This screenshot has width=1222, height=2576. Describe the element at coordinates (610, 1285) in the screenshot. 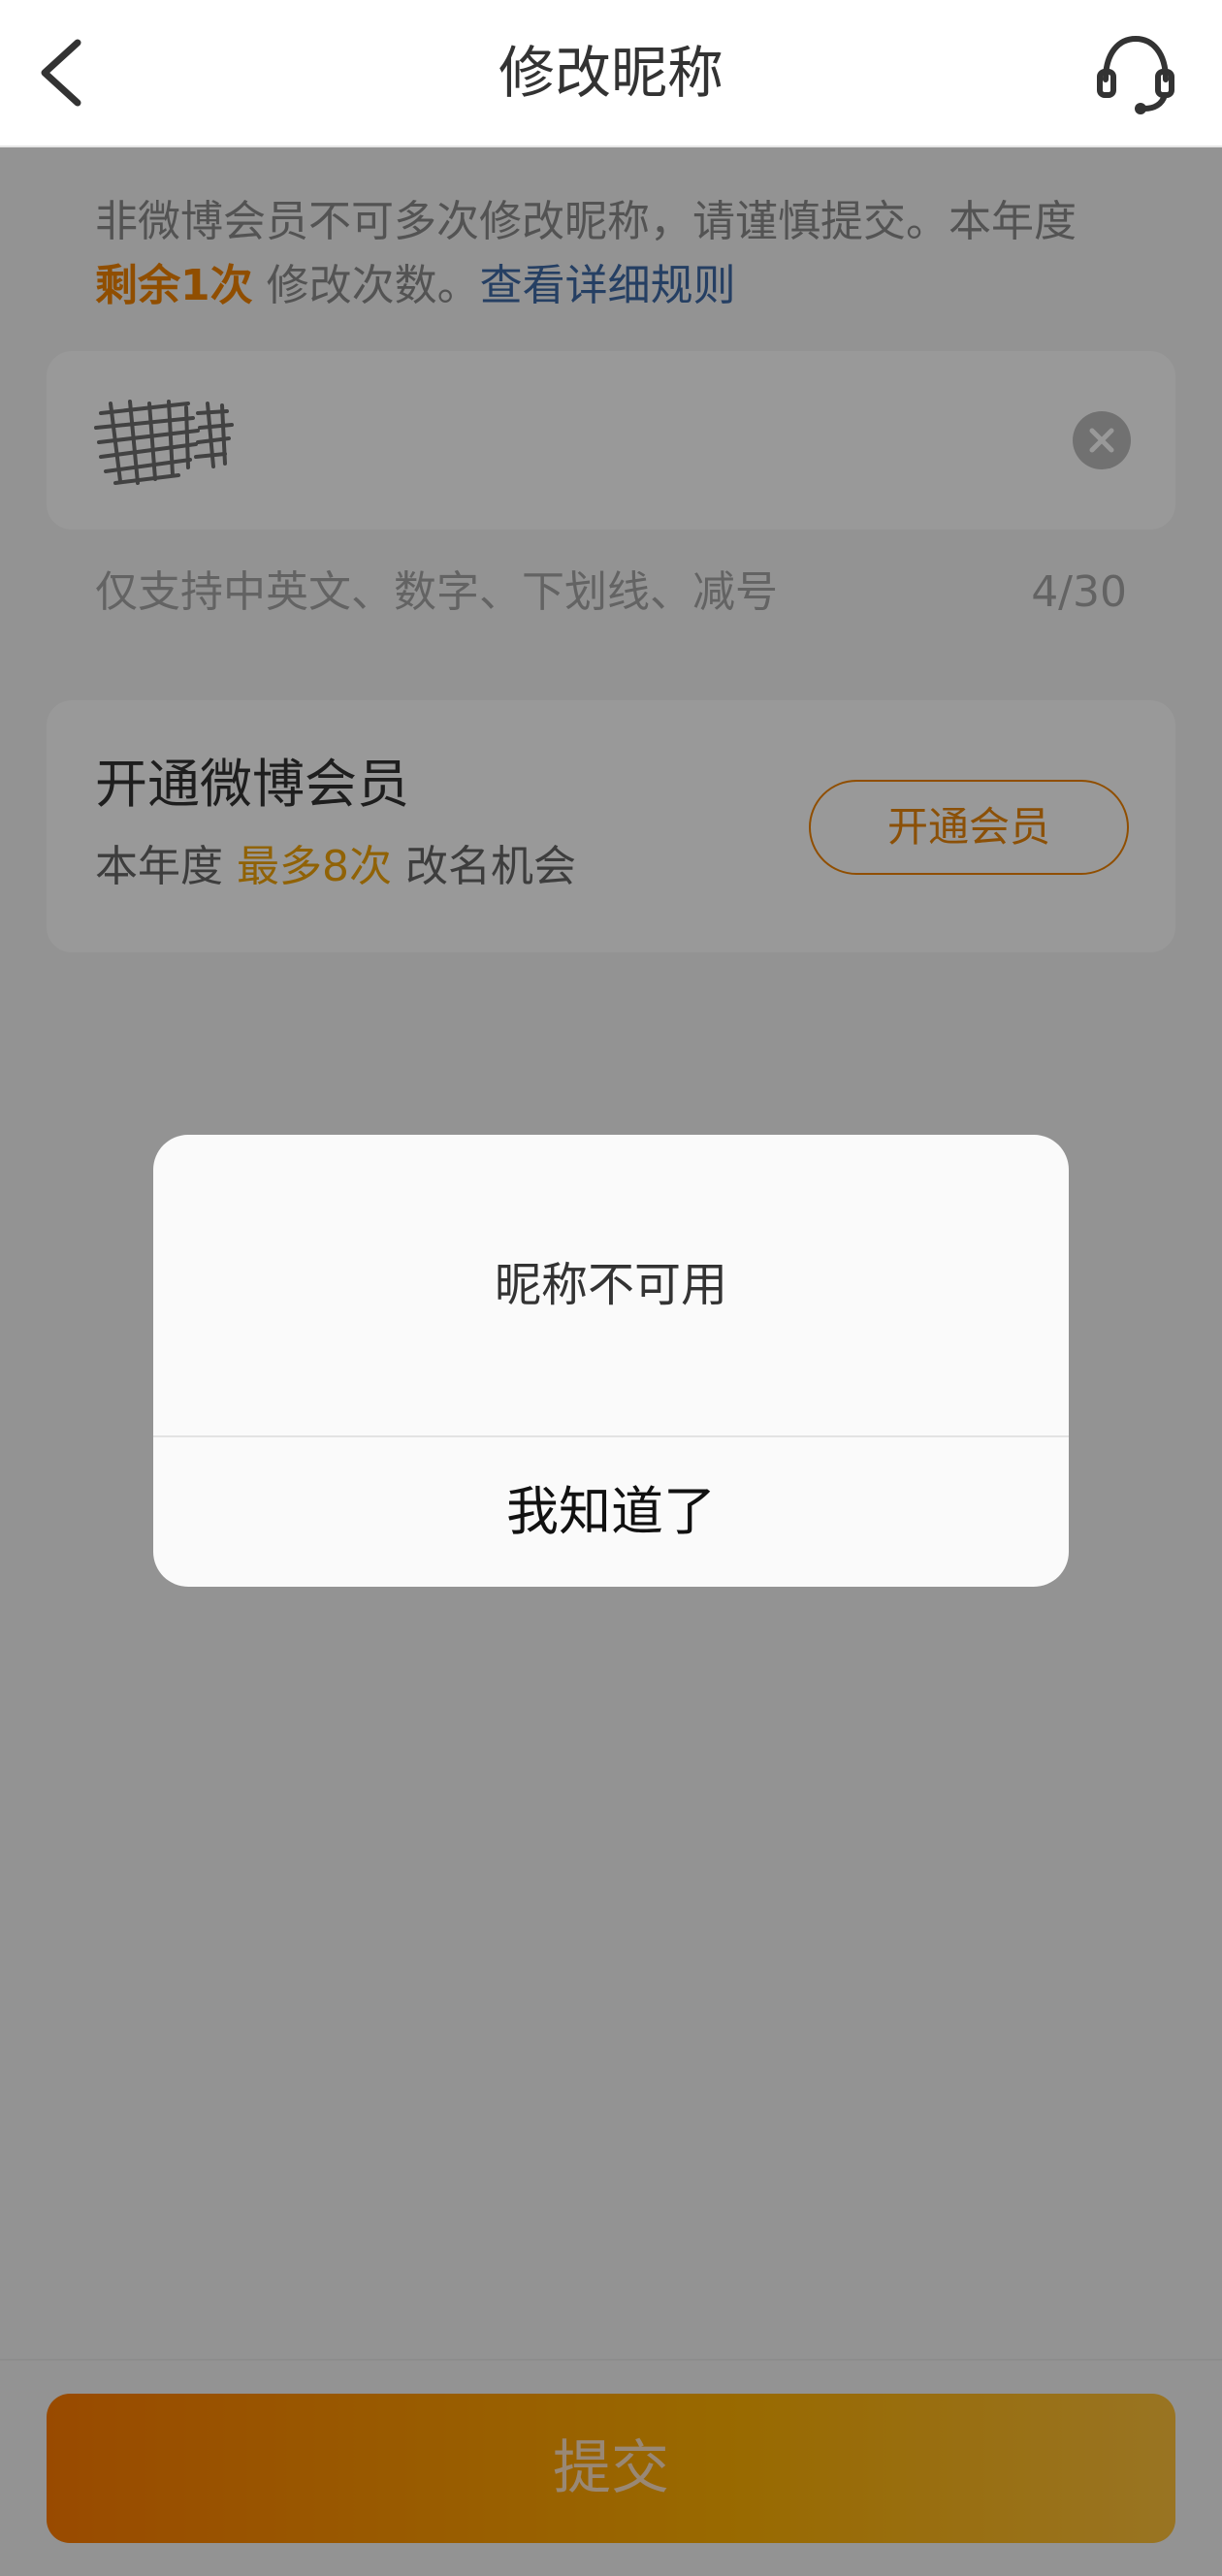

I see `dialog-message: 昵称不可用` at that location.